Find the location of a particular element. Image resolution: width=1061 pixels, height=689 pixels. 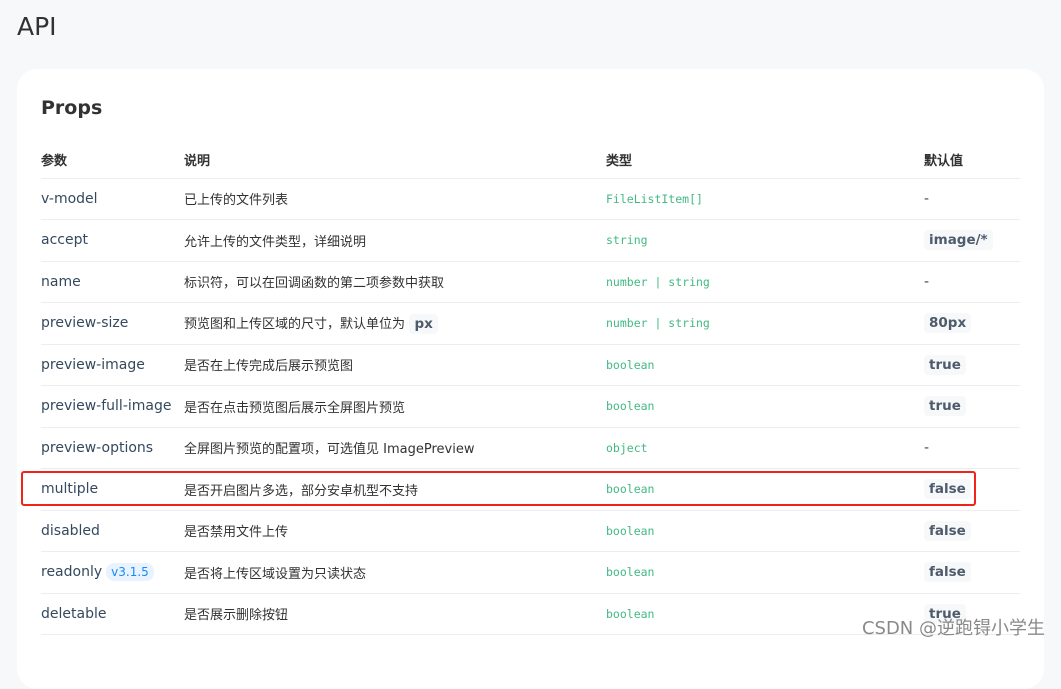

param-desc: 预览图和上传区域的尺寸，默认单位为 is located at coordinates (295, 324).